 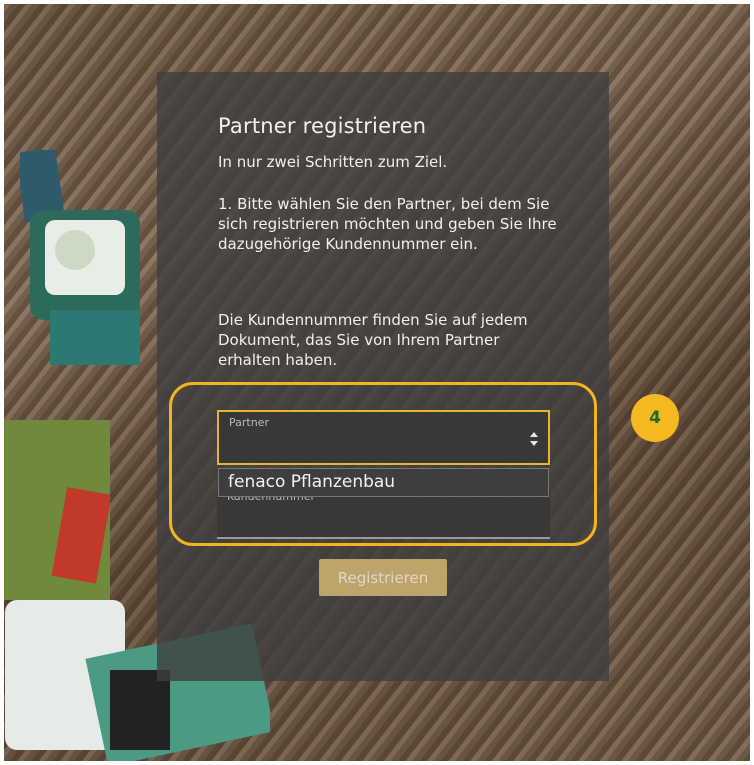 What do you see at coordinates (383, 464) in the screenshot?
I see `highlight-annotation` at bounding box center [383, 464].